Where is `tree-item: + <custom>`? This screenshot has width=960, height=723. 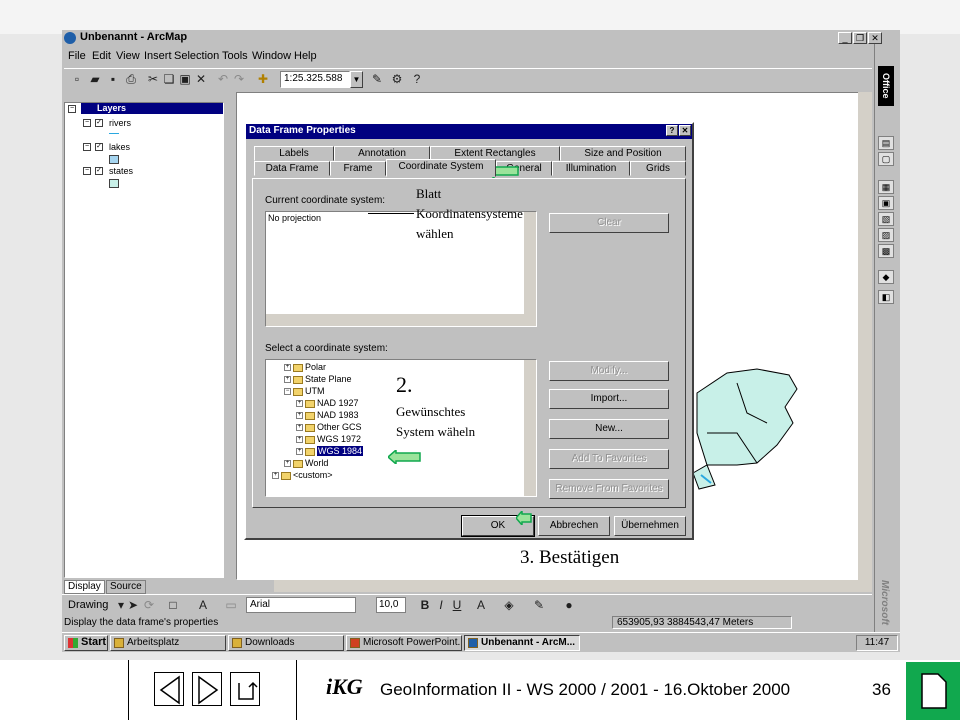
tree-item: + <custom> is located at coordinates (302, 475).